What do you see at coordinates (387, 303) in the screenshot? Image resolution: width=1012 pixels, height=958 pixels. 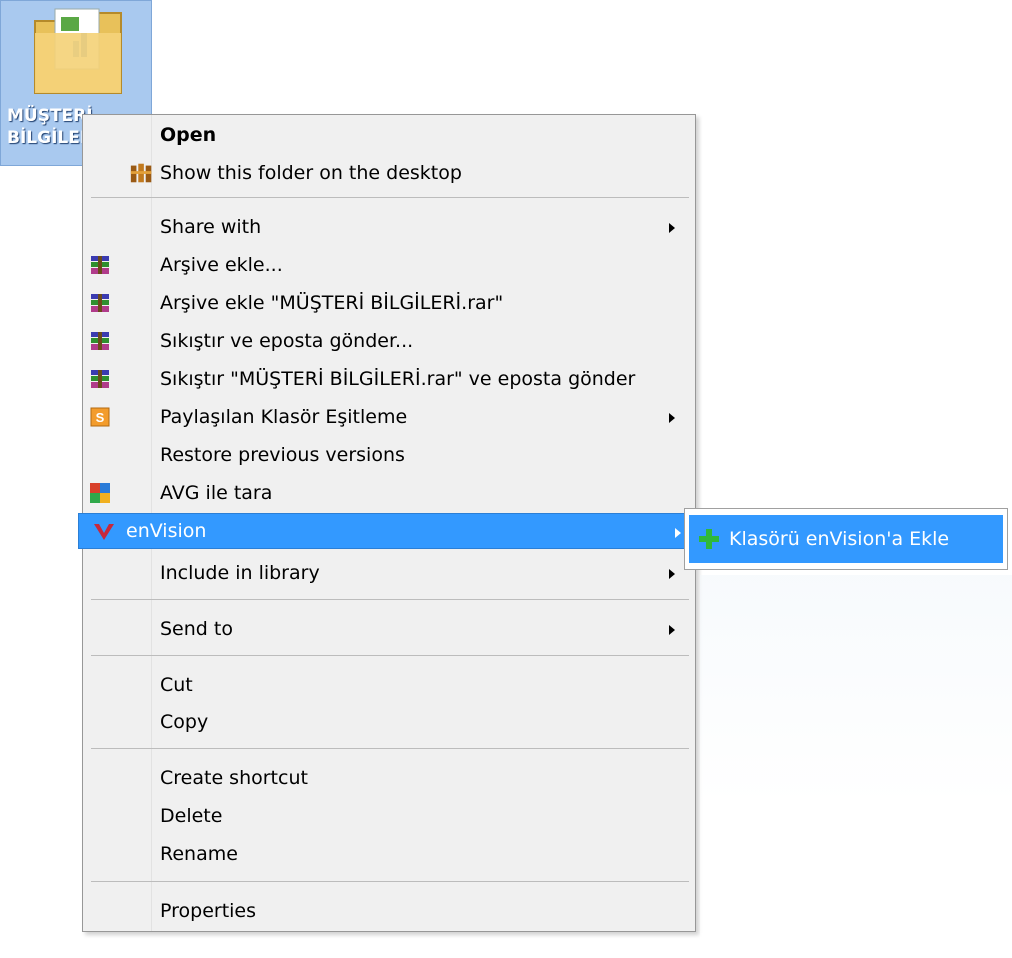 I see `menu-item-arsive-ekle-rar: Arşive ekle "MÜŞTERİ BİLGİLERİ.rar"` at bounding box center [387, 303].